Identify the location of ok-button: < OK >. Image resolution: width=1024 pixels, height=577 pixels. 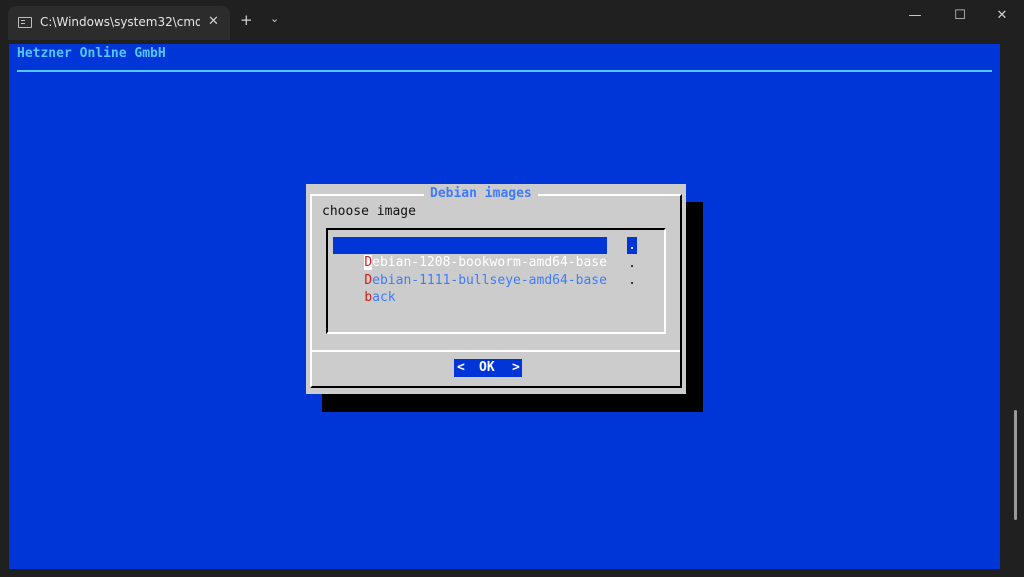
(488, 368).